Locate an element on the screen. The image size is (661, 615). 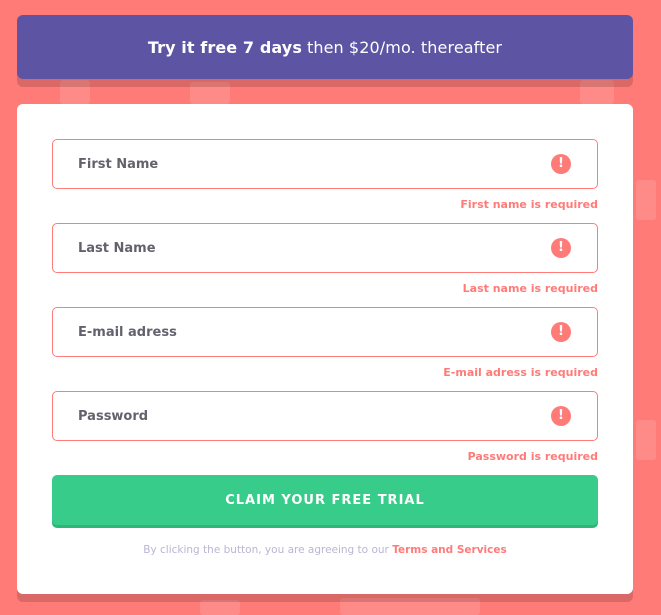
email-error: E-mail adress is required is located at coordinates (520, 372).